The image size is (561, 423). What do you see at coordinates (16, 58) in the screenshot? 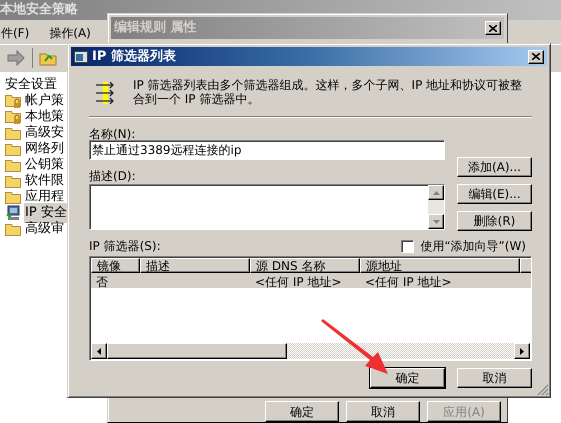
I see `forward-arrow-icon` at bounding box center [16, 58].